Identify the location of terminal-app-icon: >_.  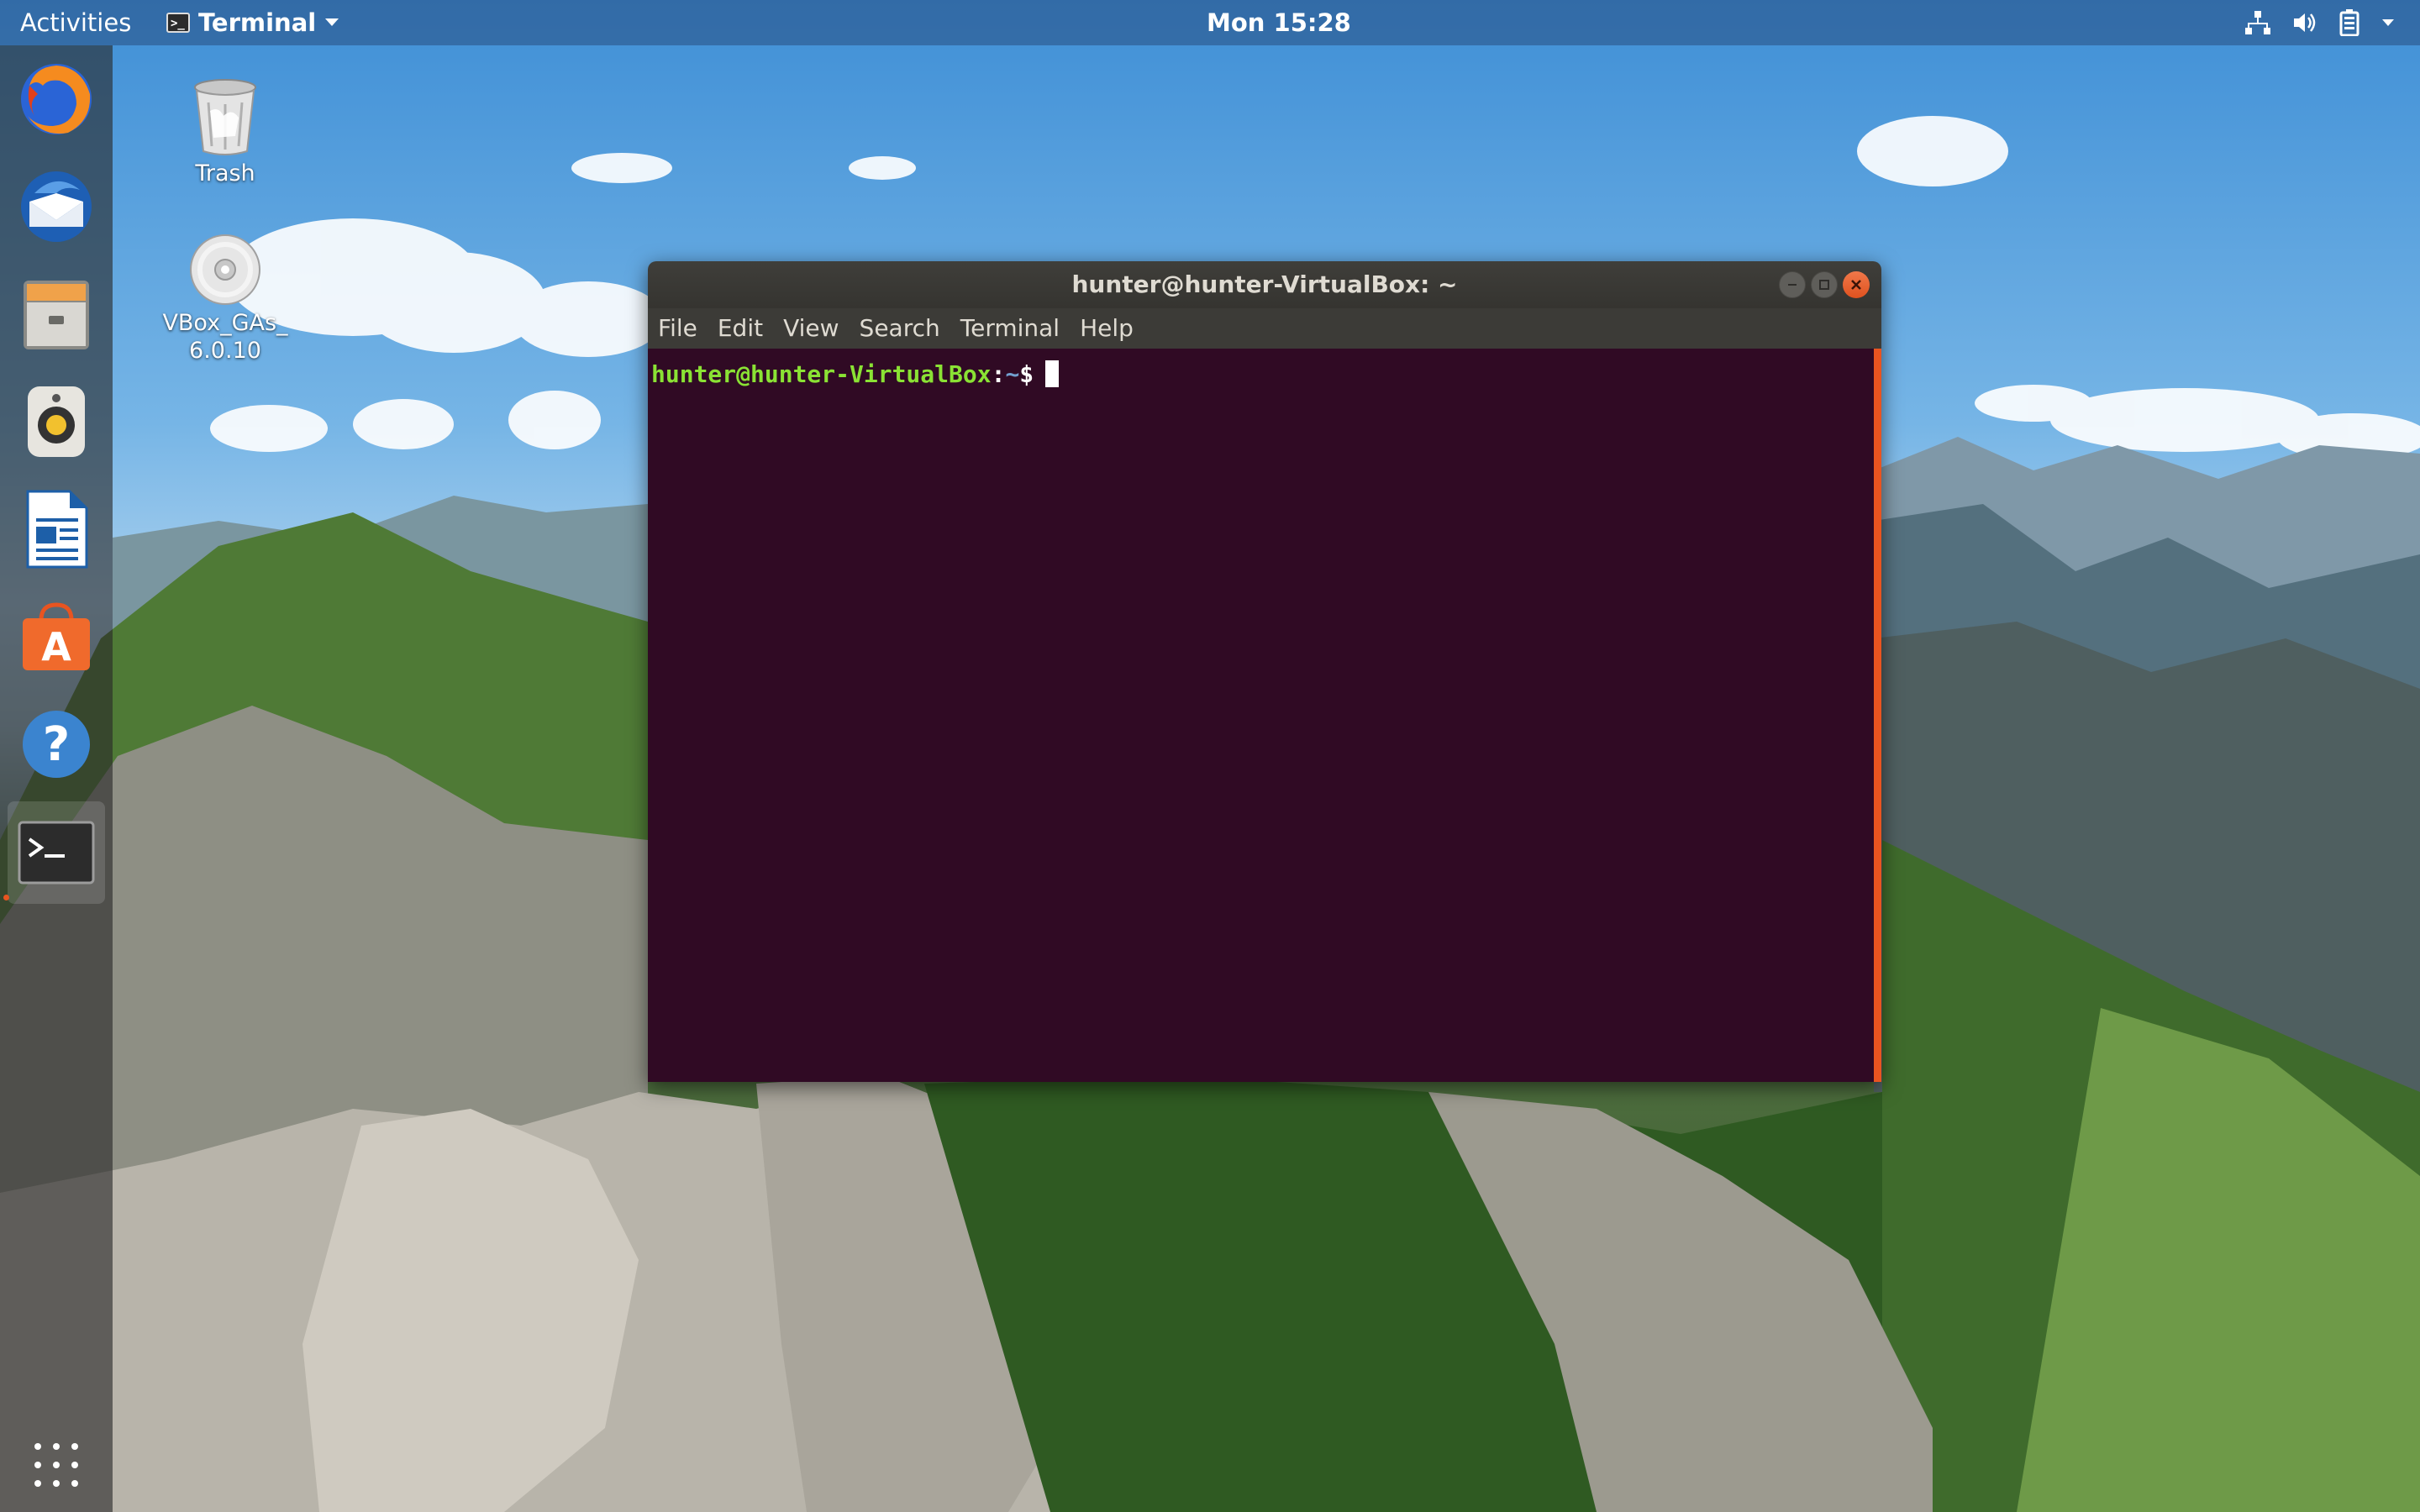
(178, 23).